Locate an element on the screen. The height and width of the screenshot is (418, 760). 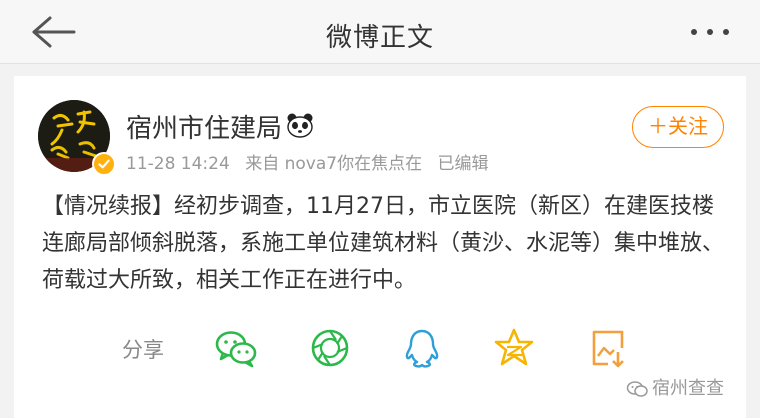
qzone-star-icon is located at coordinates (514, 348).